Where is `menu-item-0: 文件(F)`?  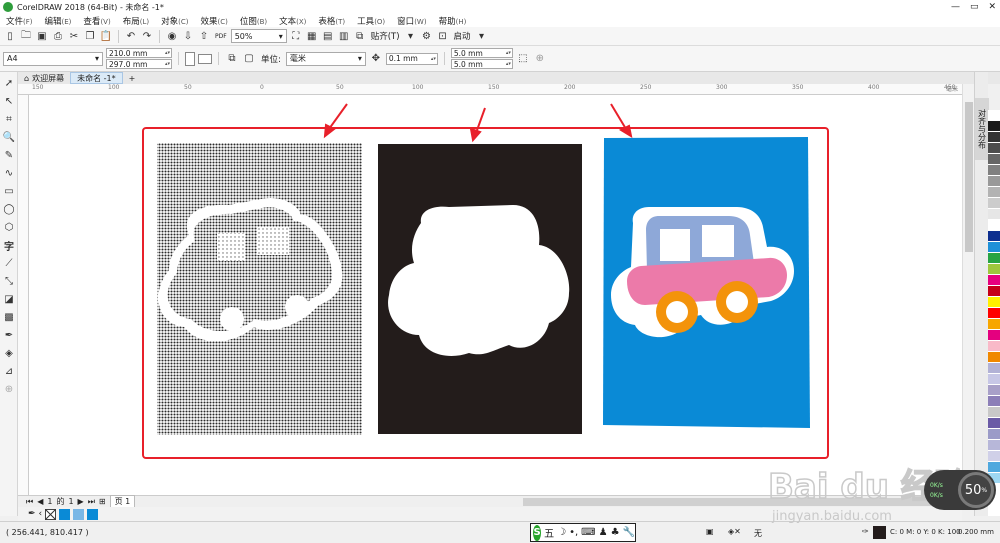
menu-item-0: 文件(F) is located at coordinates (19, 21).